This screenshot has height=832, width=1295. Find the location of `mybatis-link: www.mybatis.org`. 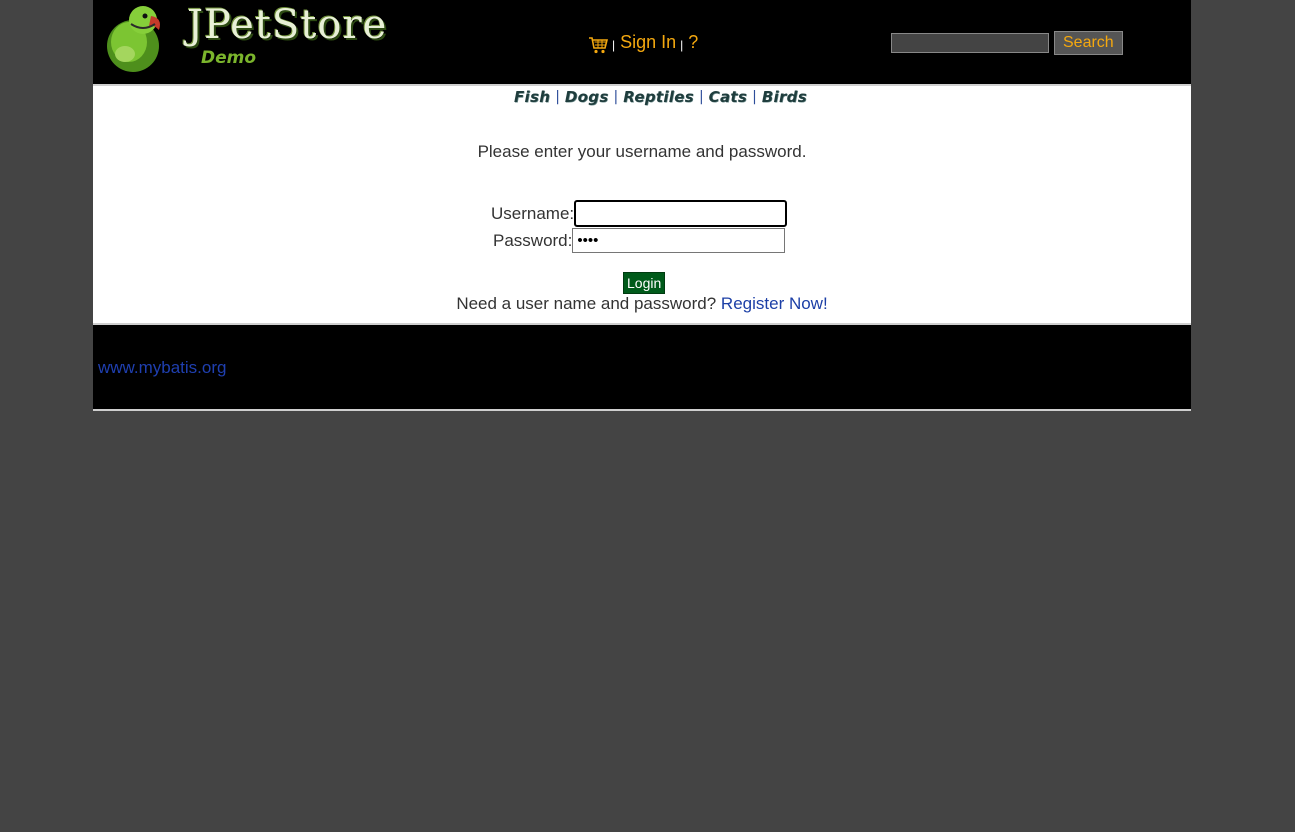

mybatis-link: www.mybatis.org is located at coordinates (162, 368).